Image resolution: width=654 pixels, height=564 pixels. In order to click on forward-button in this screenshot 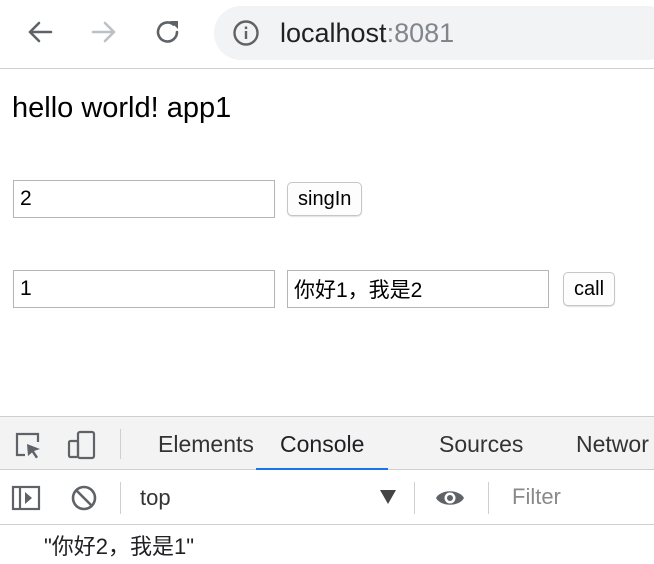, I will do `click(104, 32)`.